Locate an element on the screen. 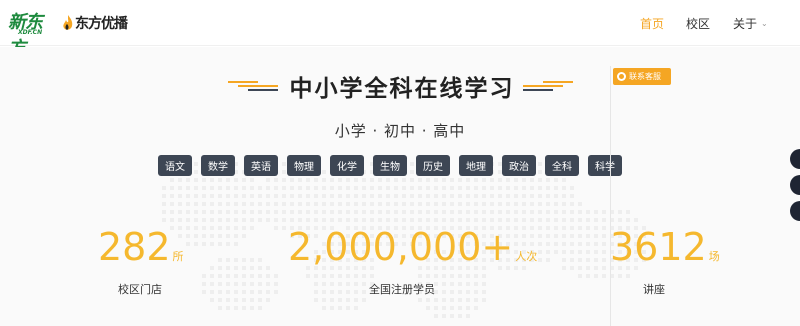  subject-tag: 物理 is located at coordinates (304, 165).